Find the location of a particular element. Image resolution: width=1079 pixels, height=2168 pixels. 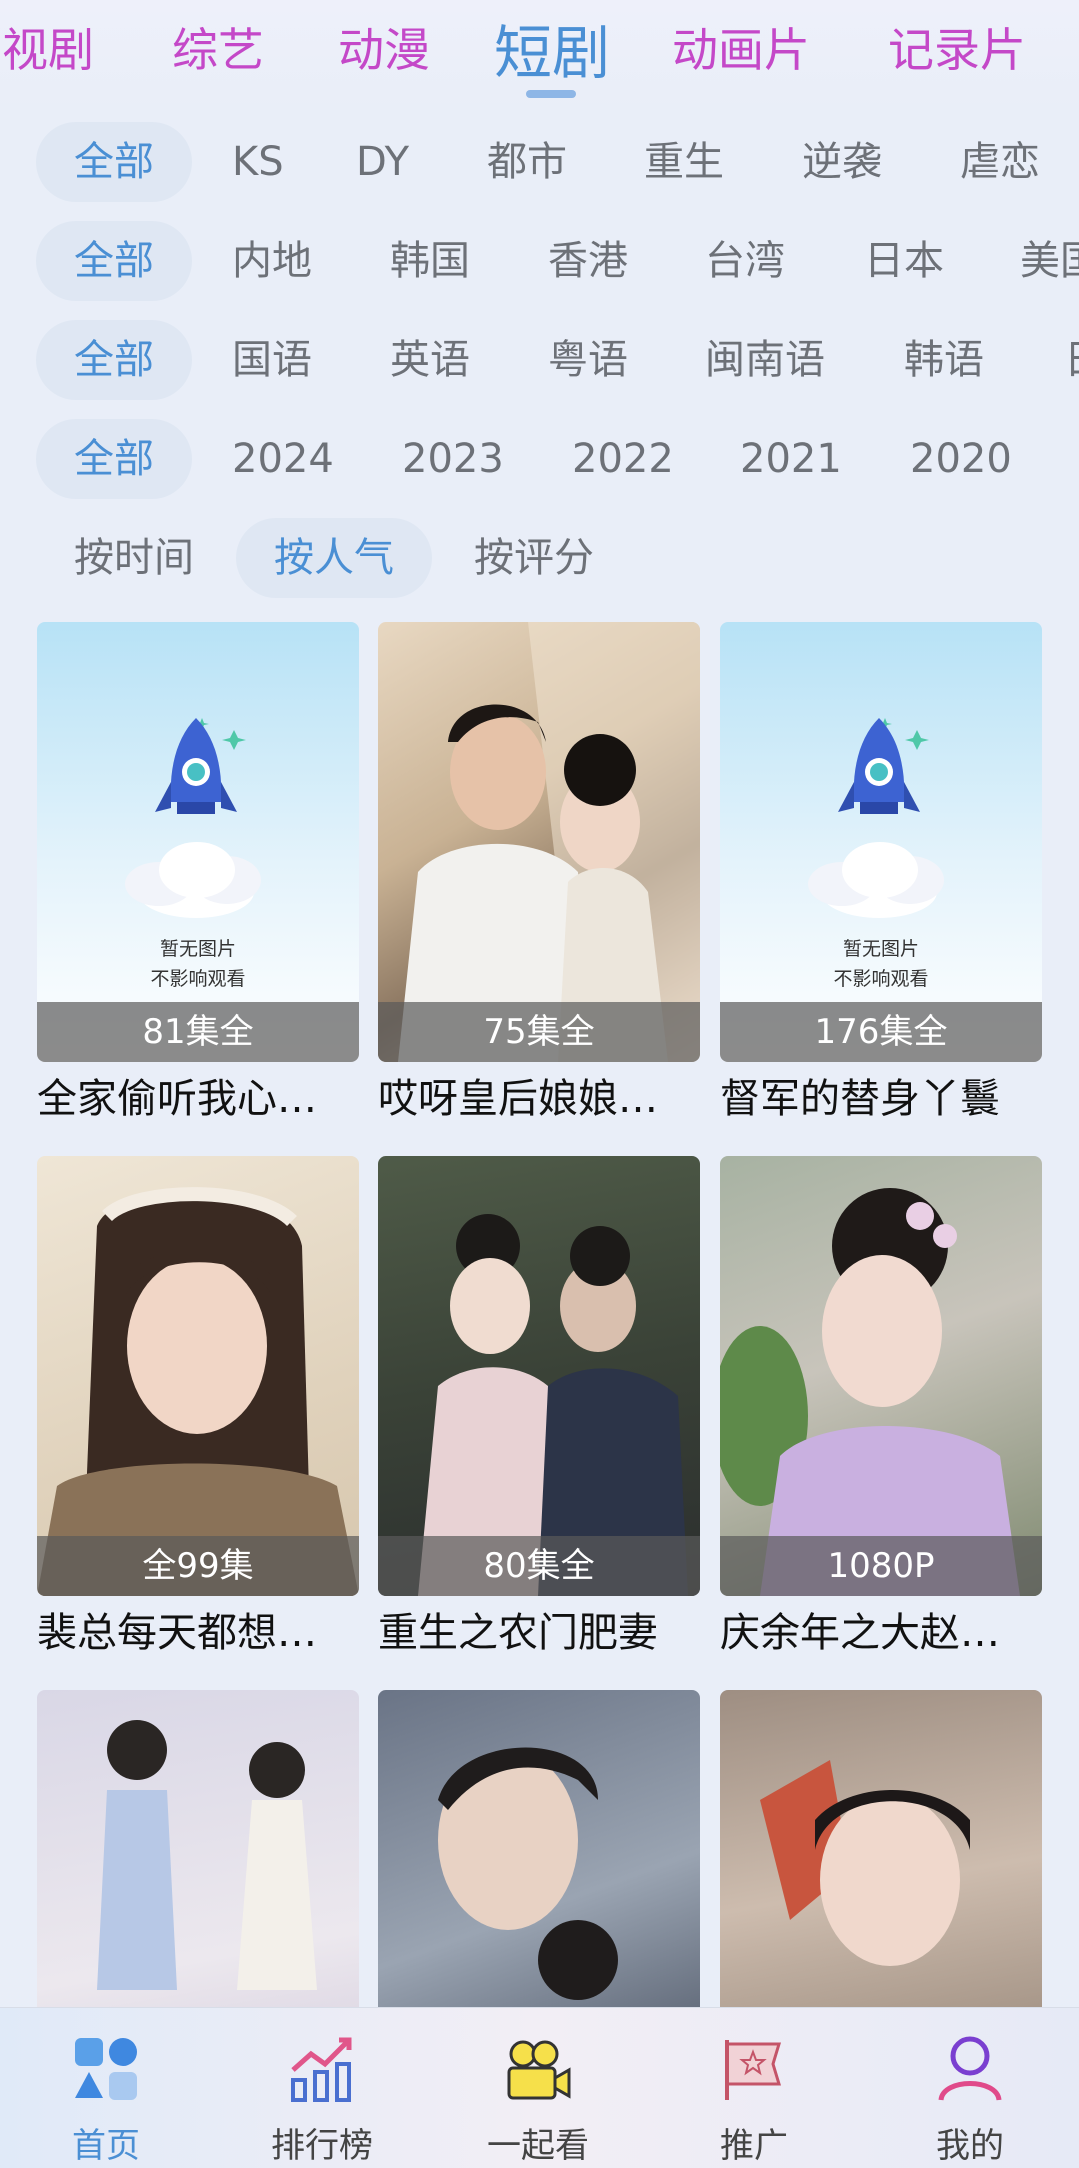

genre-filter-row: 全部 KS DY 都市 重生 逆袭 虐恋 is located at coordinates (539, 162).